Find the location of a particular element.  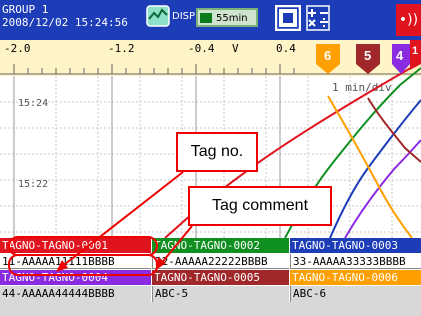

tag-no-highlight is located at coordinates (83, 246).